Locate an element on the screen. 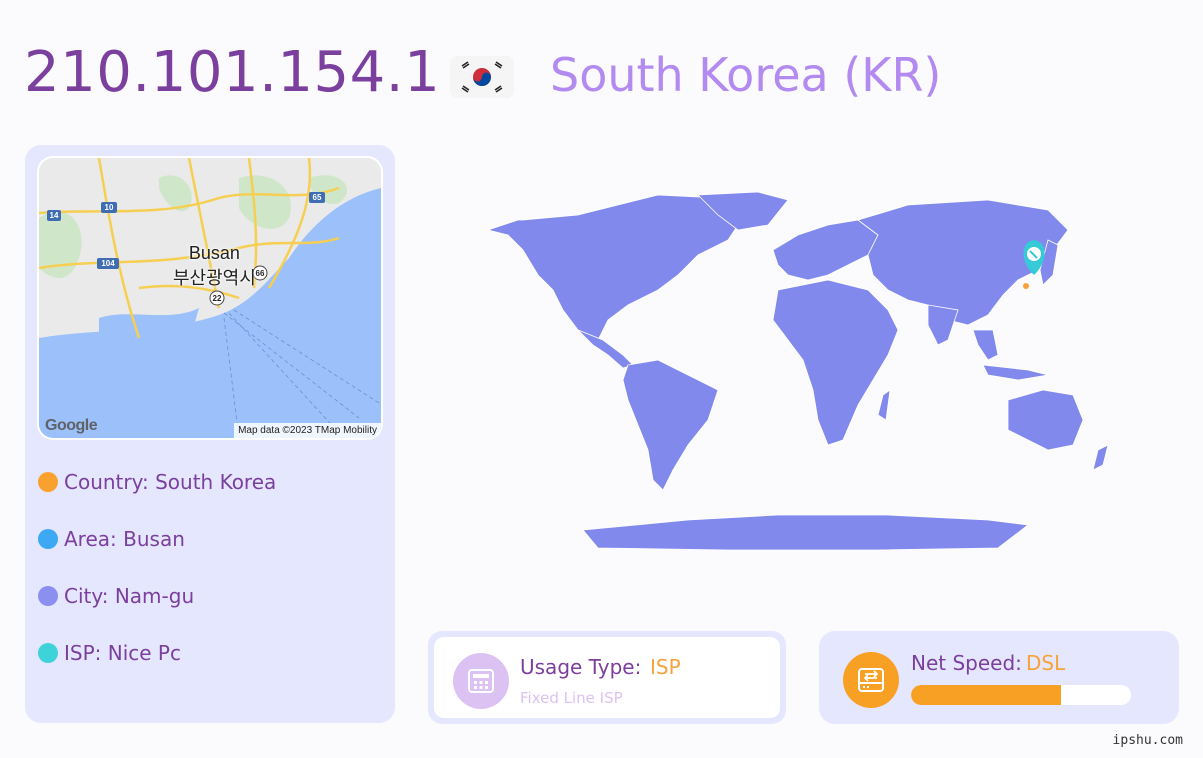 The height and width of the screenshot is (758, 1203). net-speed-label: Net Speed: is located at coordinates (966, 663).